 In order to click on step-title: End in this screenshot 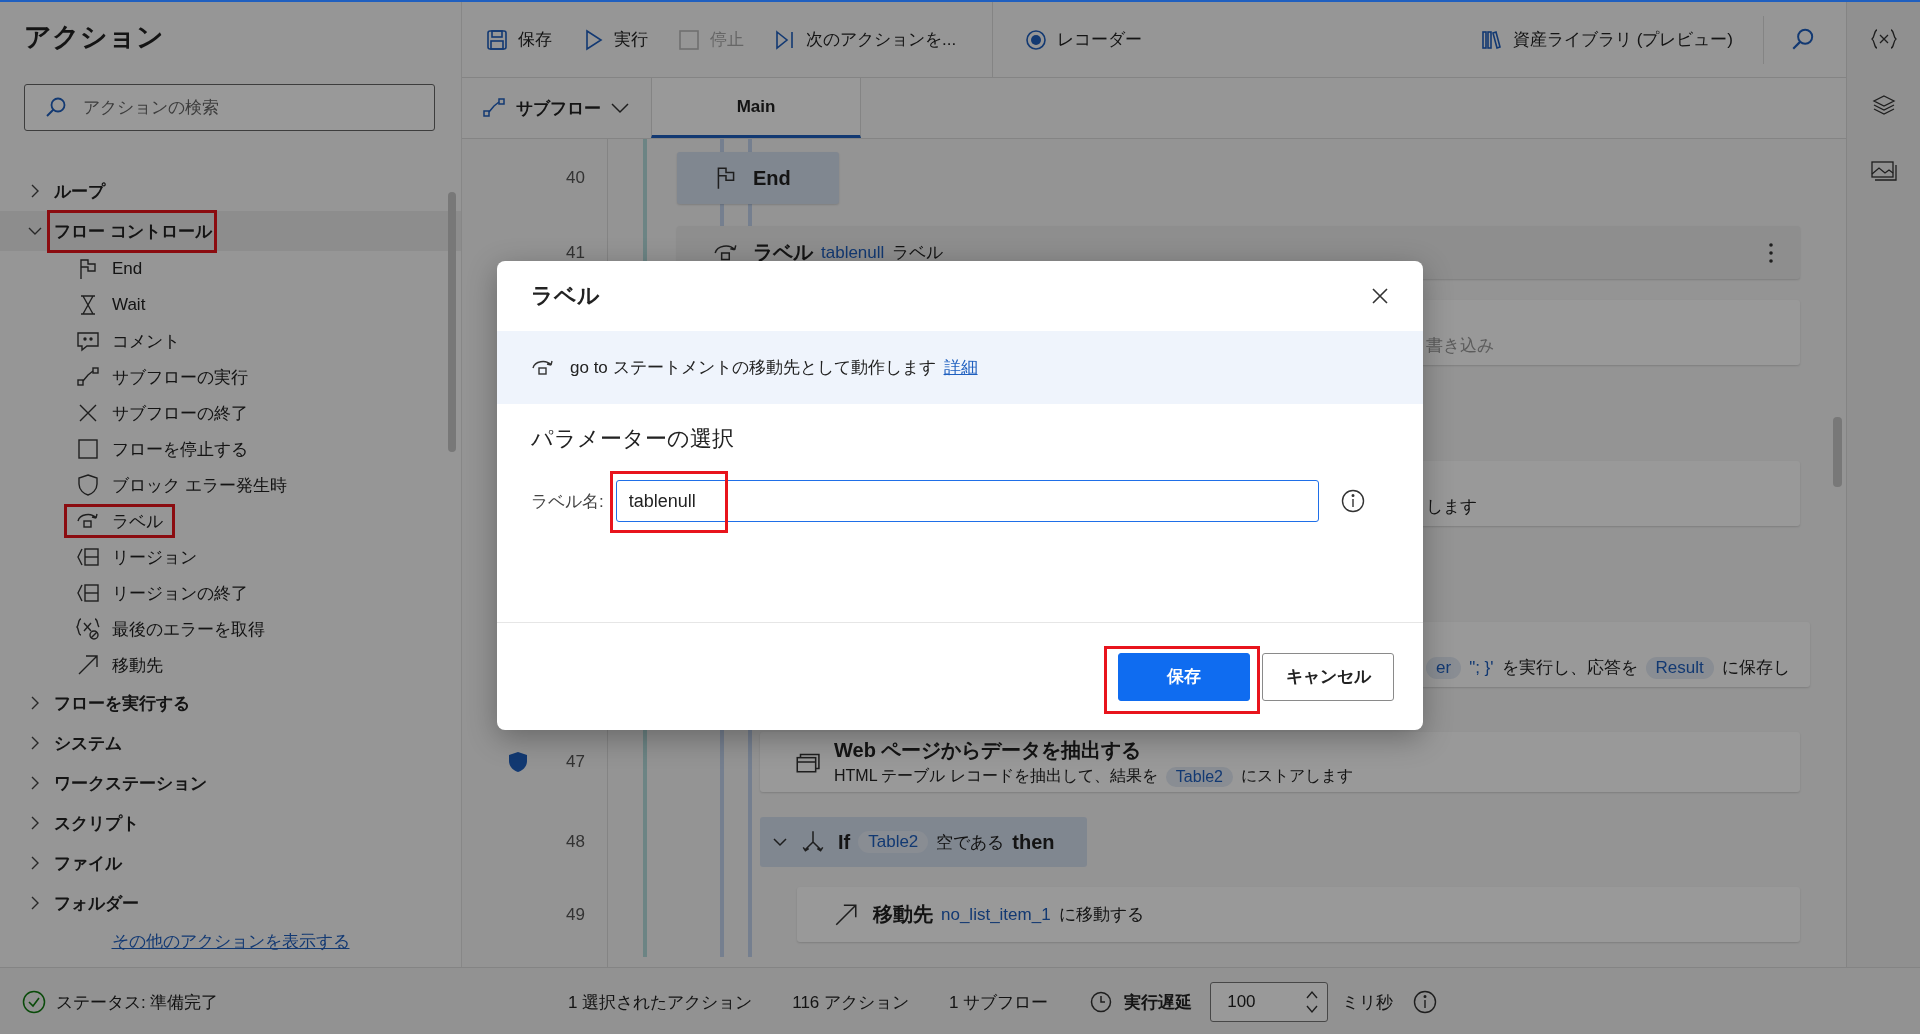, I will do `click(772, 178)`.